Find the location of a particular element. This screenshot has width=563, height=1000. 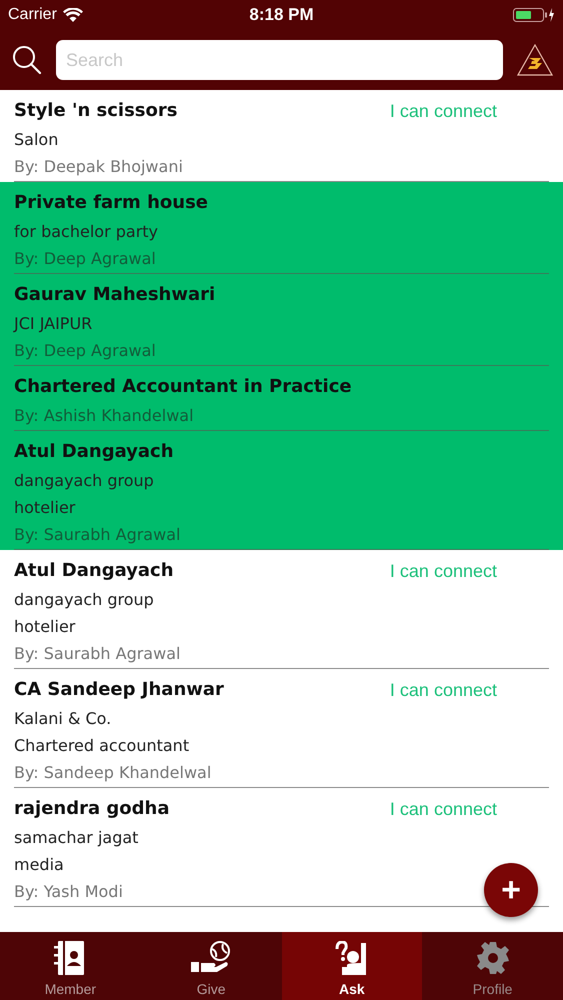

item-detail: for bachelor party is located at coordinates (86, 232).